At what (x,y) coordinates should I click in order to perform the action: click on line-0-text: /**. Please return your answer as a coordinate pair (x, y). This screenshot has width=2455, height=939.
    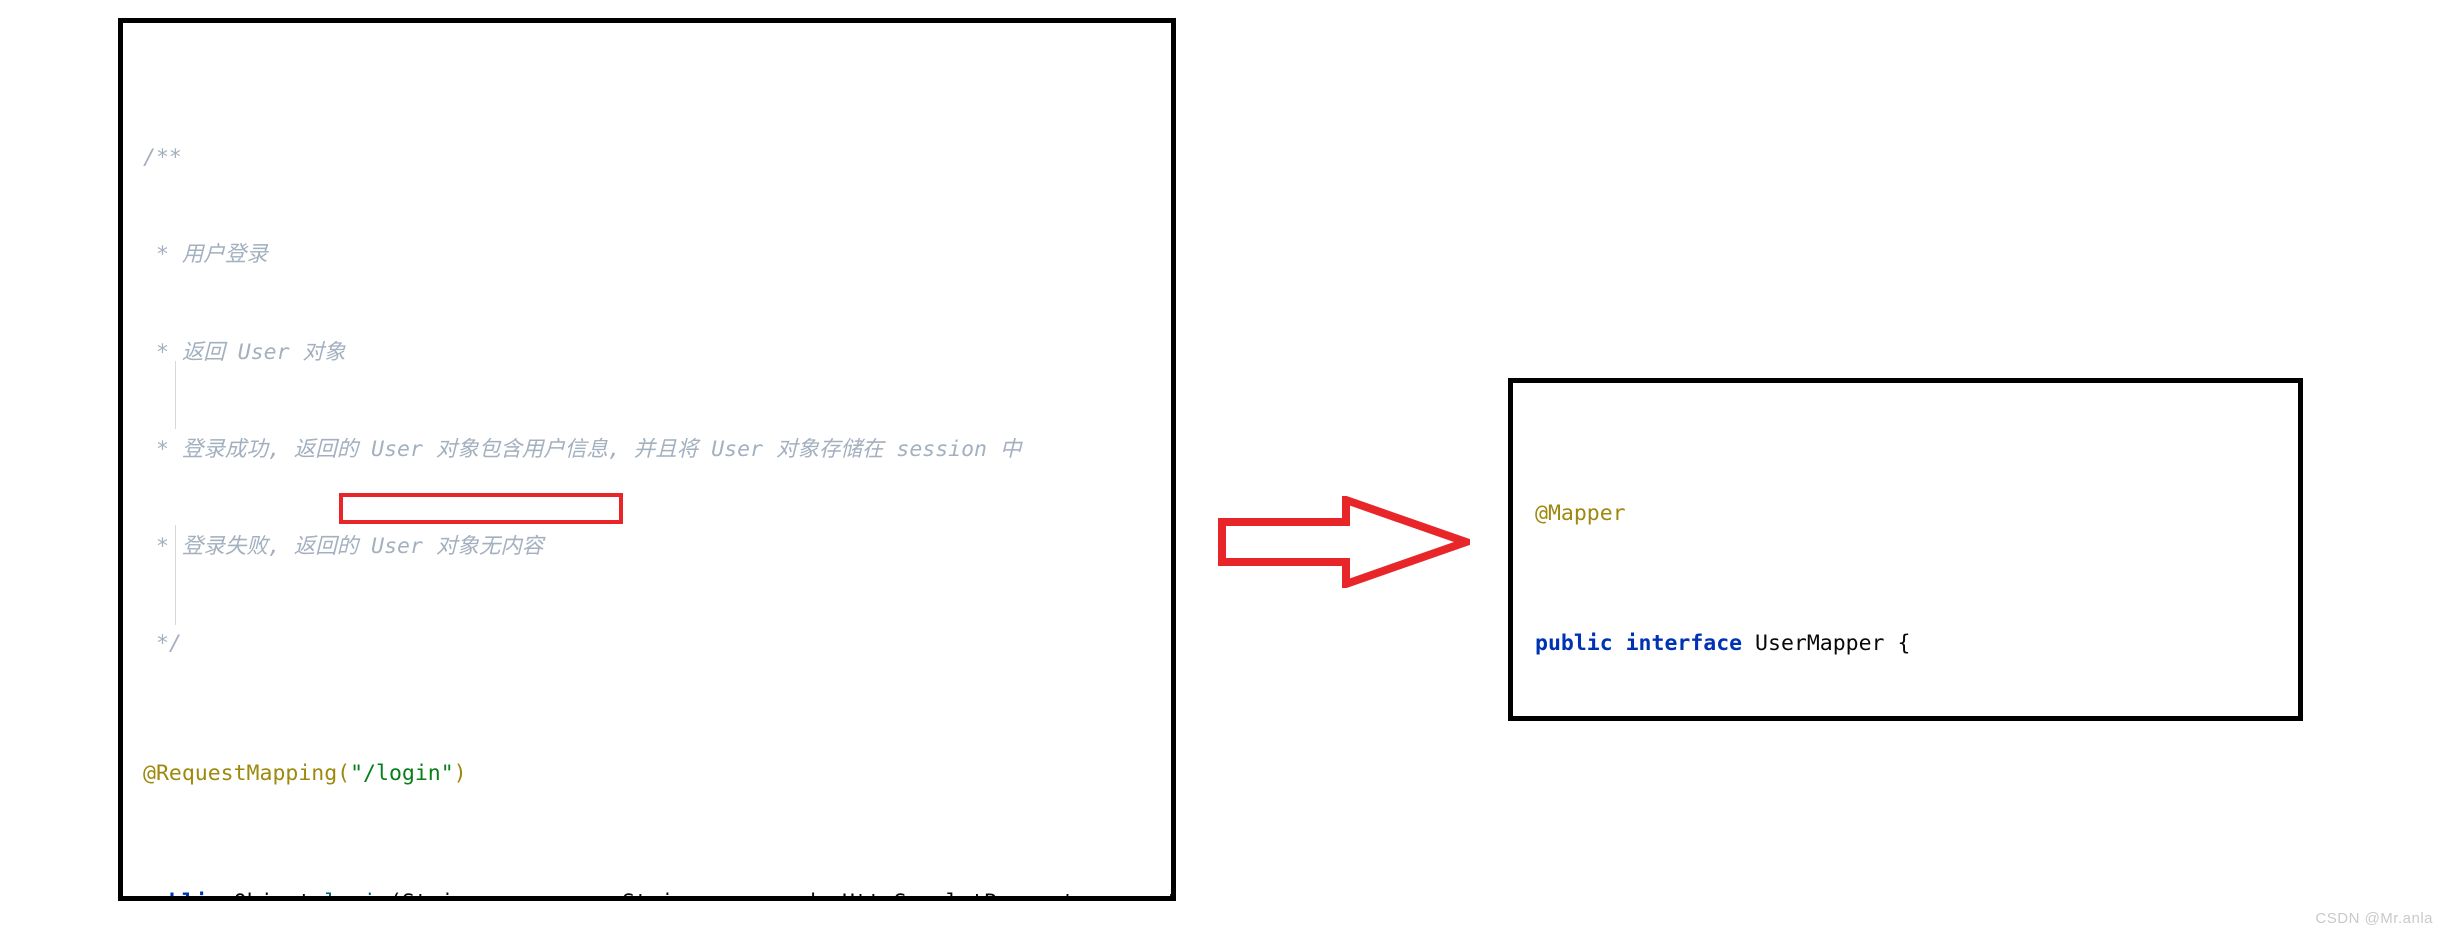
    Looking at the image, I should click on (162, 158).